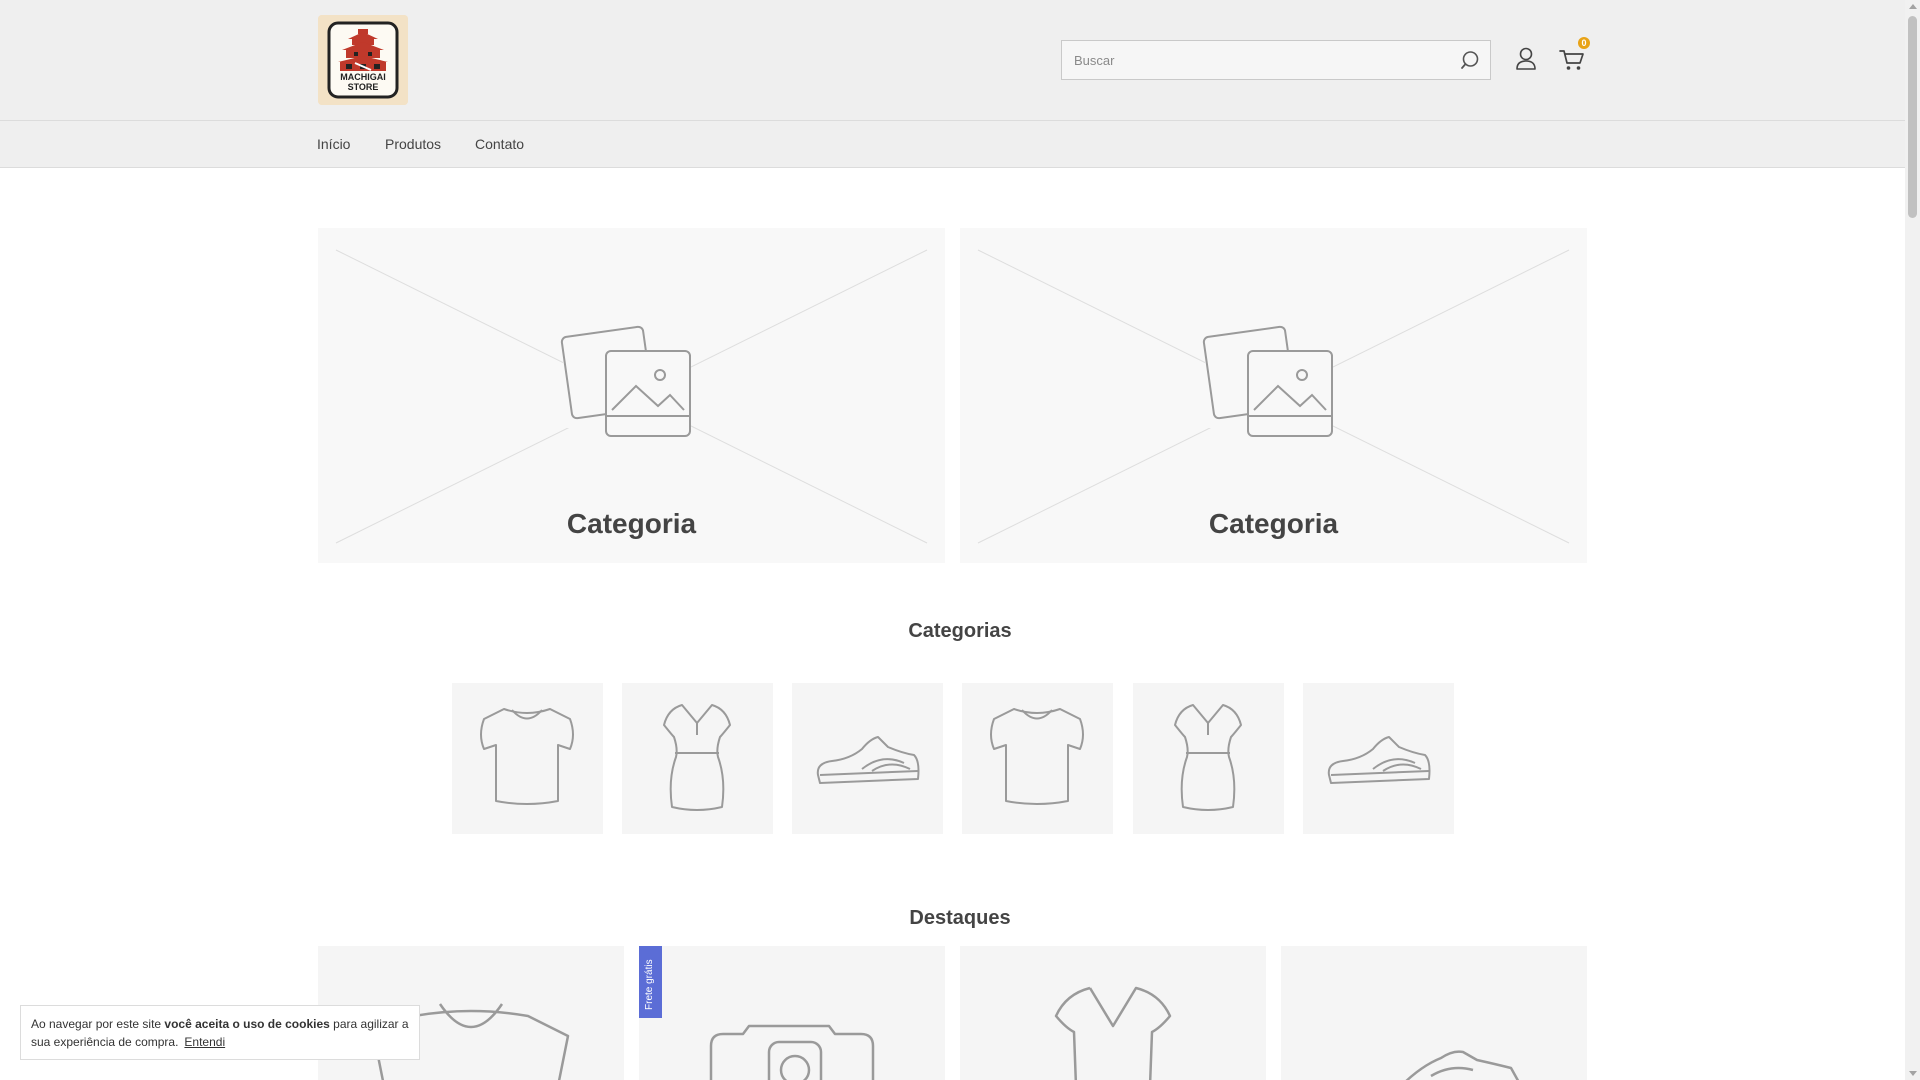  I want to click on scrollbar-thumb, so click(1912, 117).